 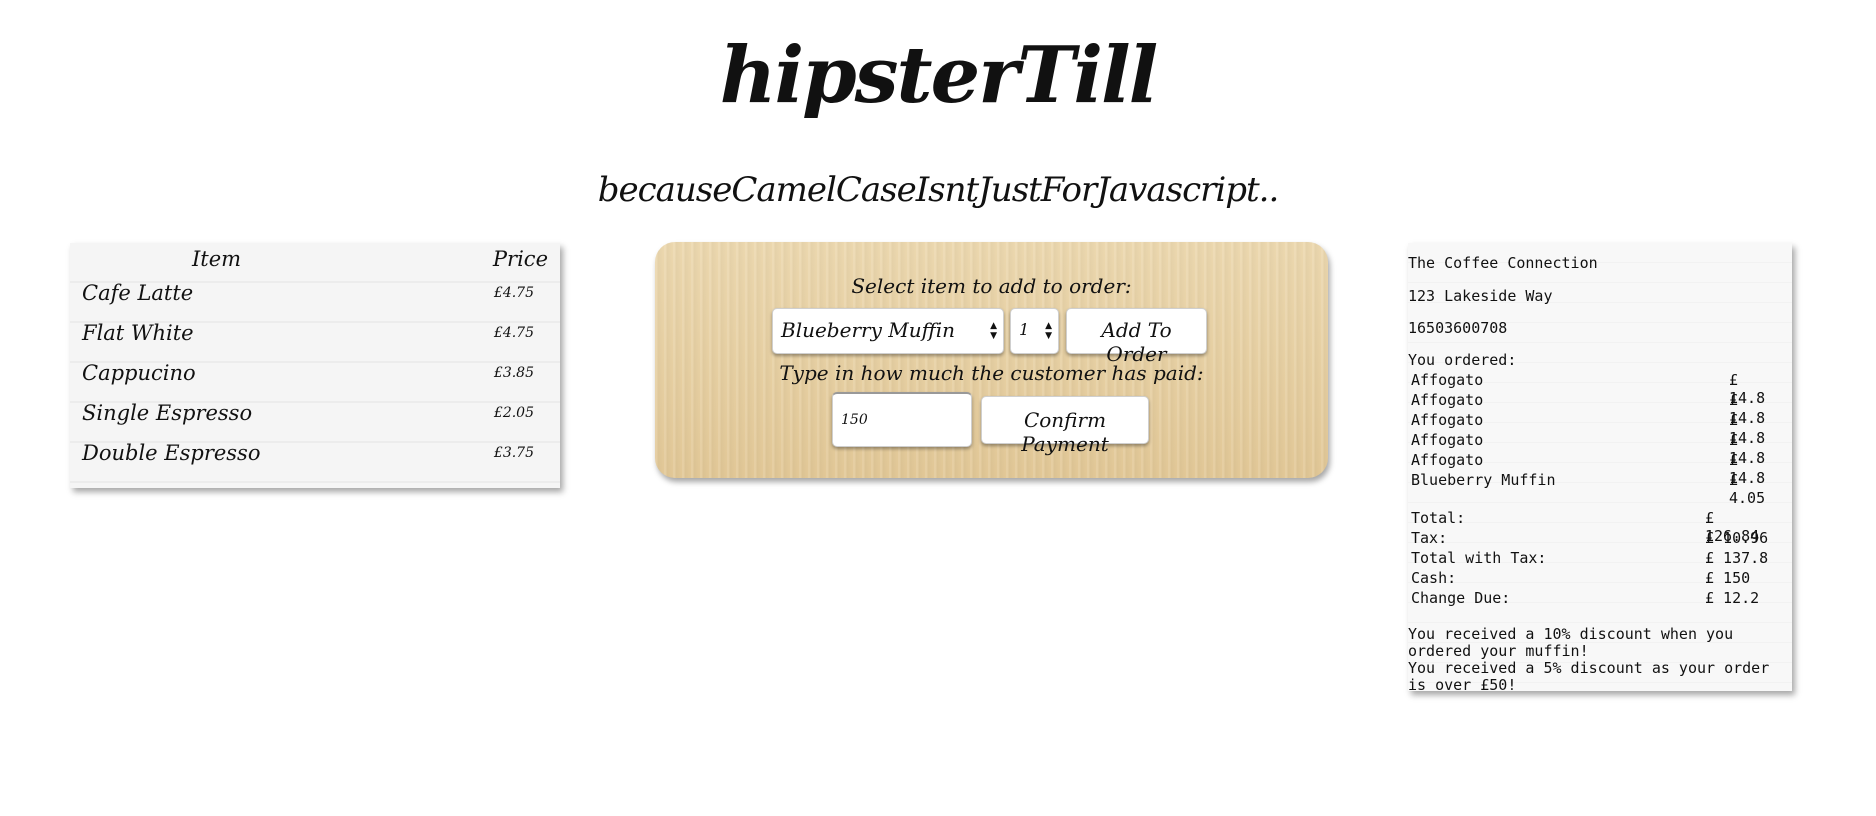 I want to click on app-tagline: becauseCamelCaseIsntJustForJavascript.., so click(x=938, y=190).